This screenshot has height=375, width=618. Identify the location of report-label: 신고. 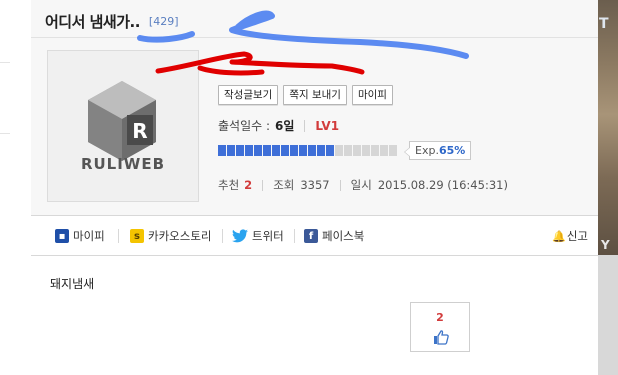
(577, 236).